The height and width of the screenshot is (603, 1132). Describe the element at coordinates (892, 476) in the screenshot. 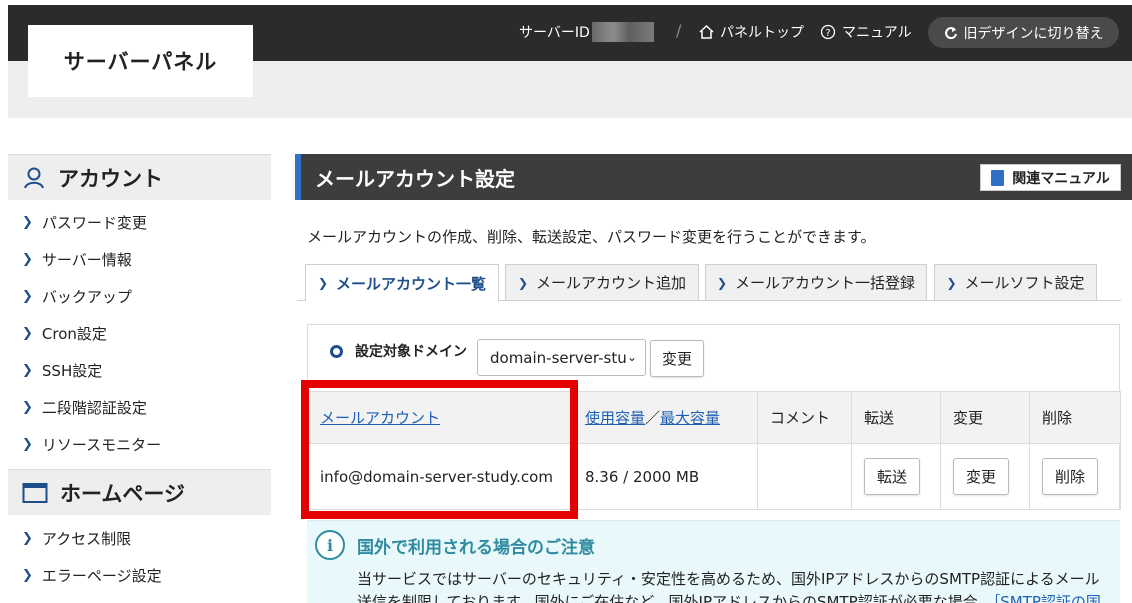

I see `forward-button: 転送` at that location.